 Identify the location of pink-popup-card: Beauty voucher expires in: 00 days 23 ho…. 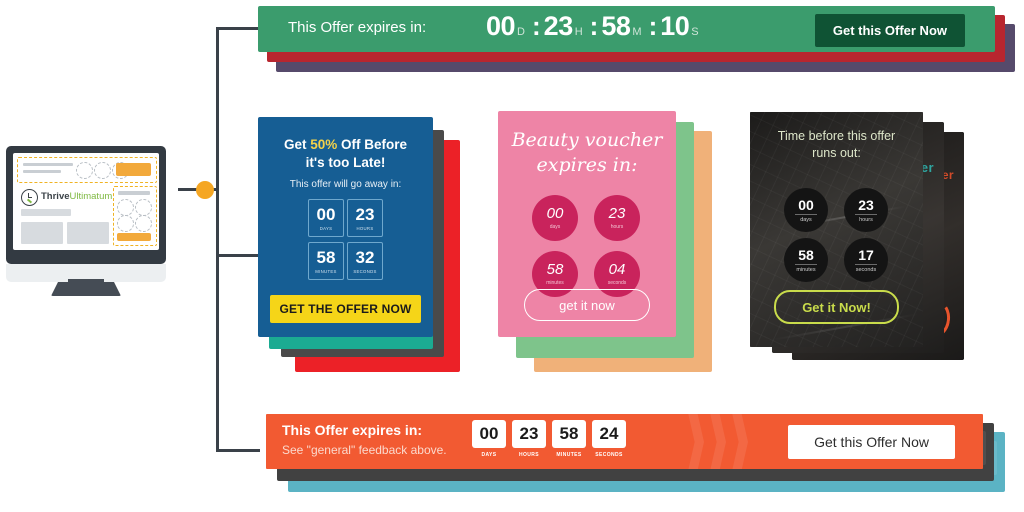
(587, 224).